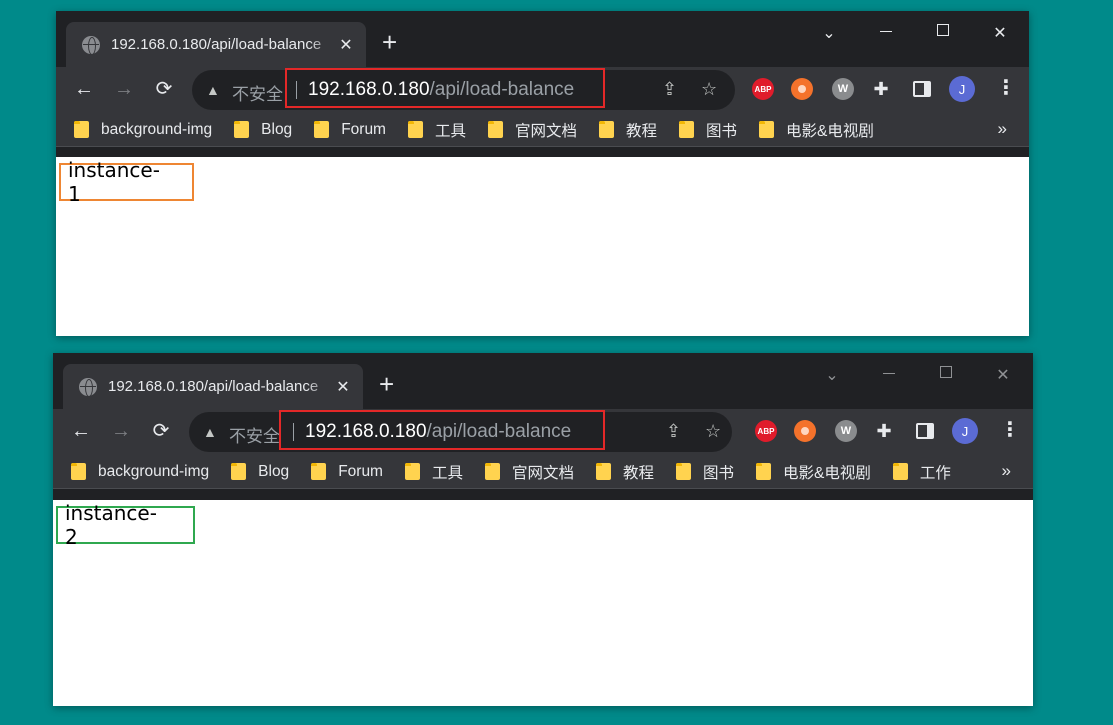 This screenshot has height=725, width=1113. I want to click on response-text: instance-1, so click(126, 182).